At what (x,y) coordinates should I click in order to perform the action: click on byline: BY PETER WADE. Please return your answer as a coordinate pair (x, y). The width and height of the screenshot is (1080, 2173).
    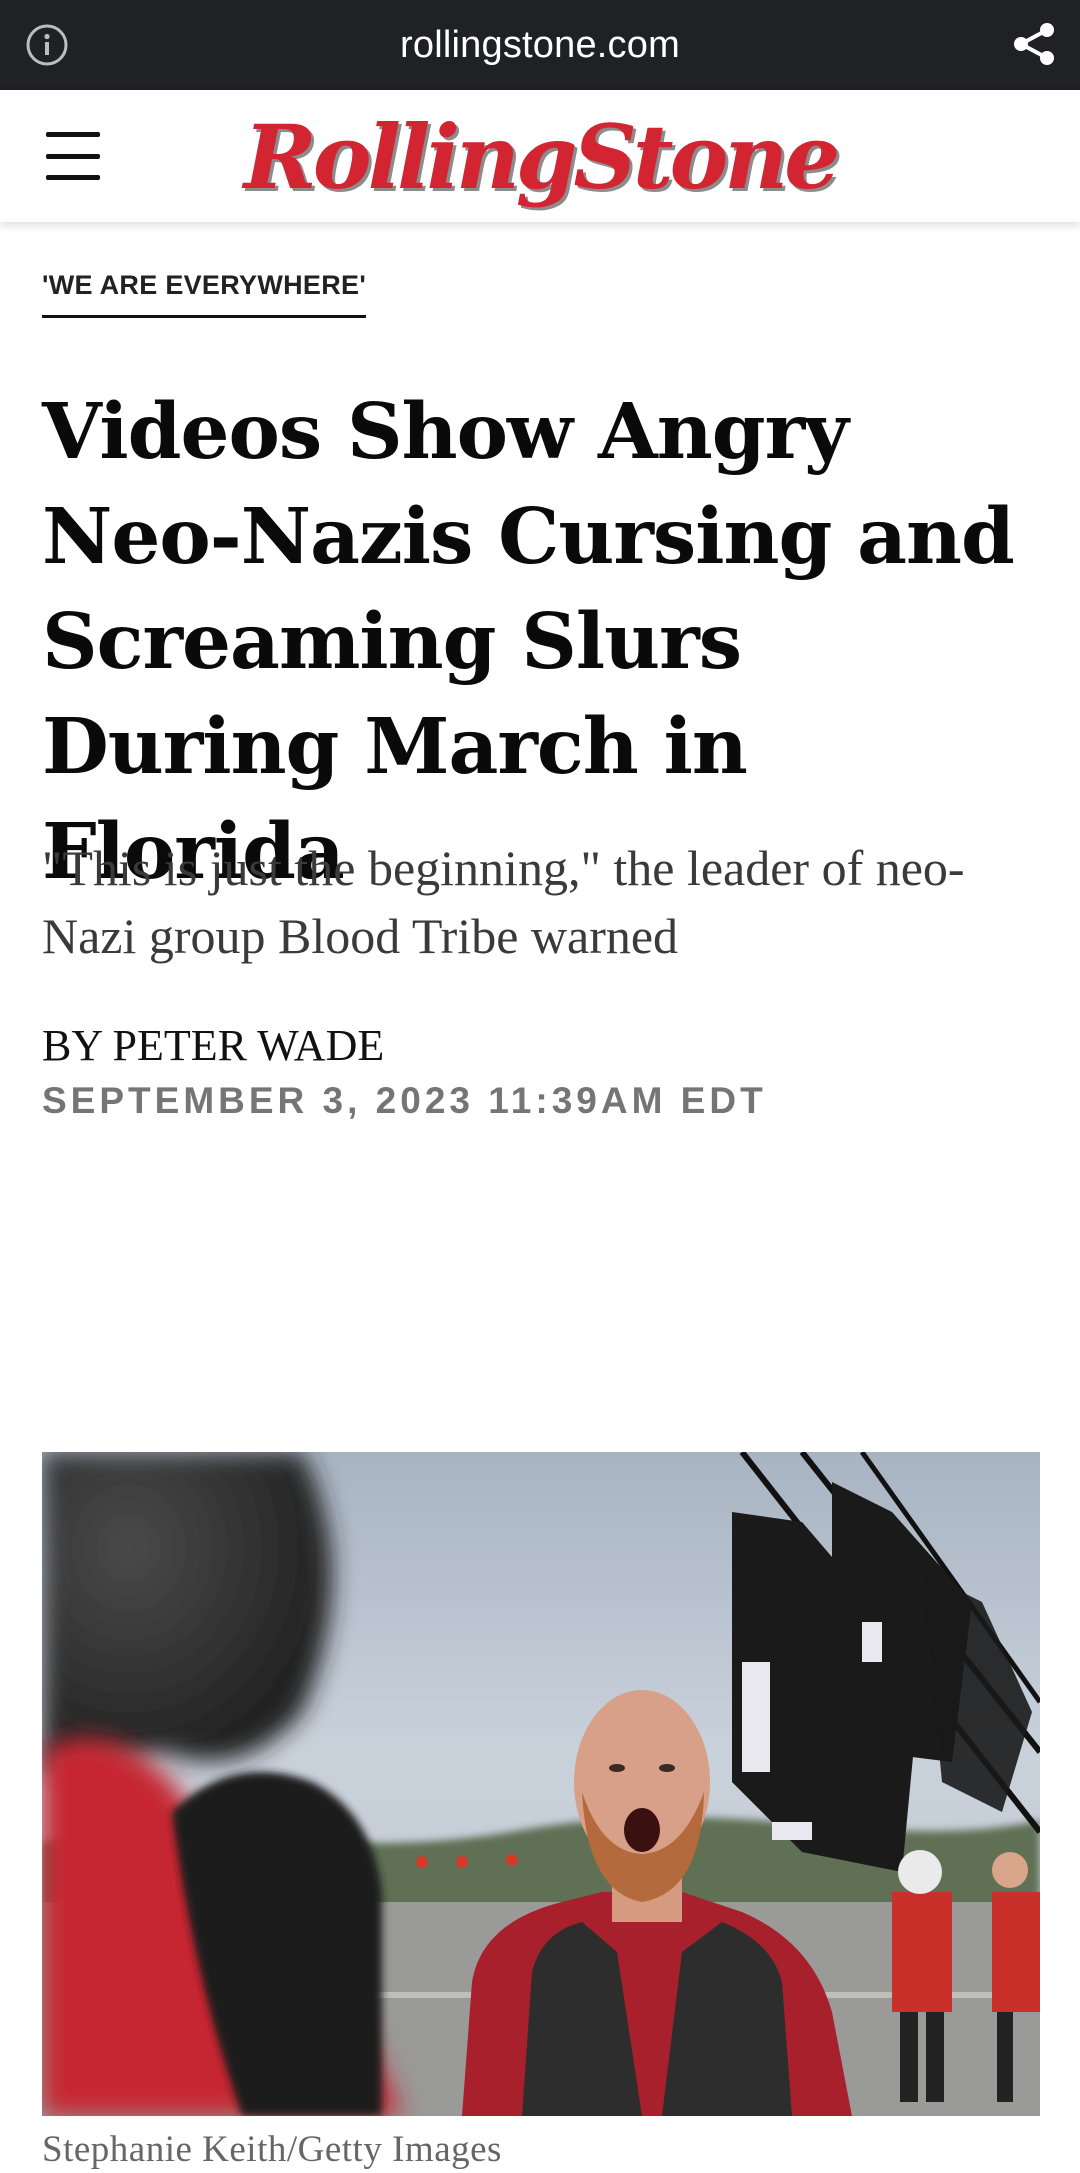
    Looking at the image, I should click on (213, 1045).